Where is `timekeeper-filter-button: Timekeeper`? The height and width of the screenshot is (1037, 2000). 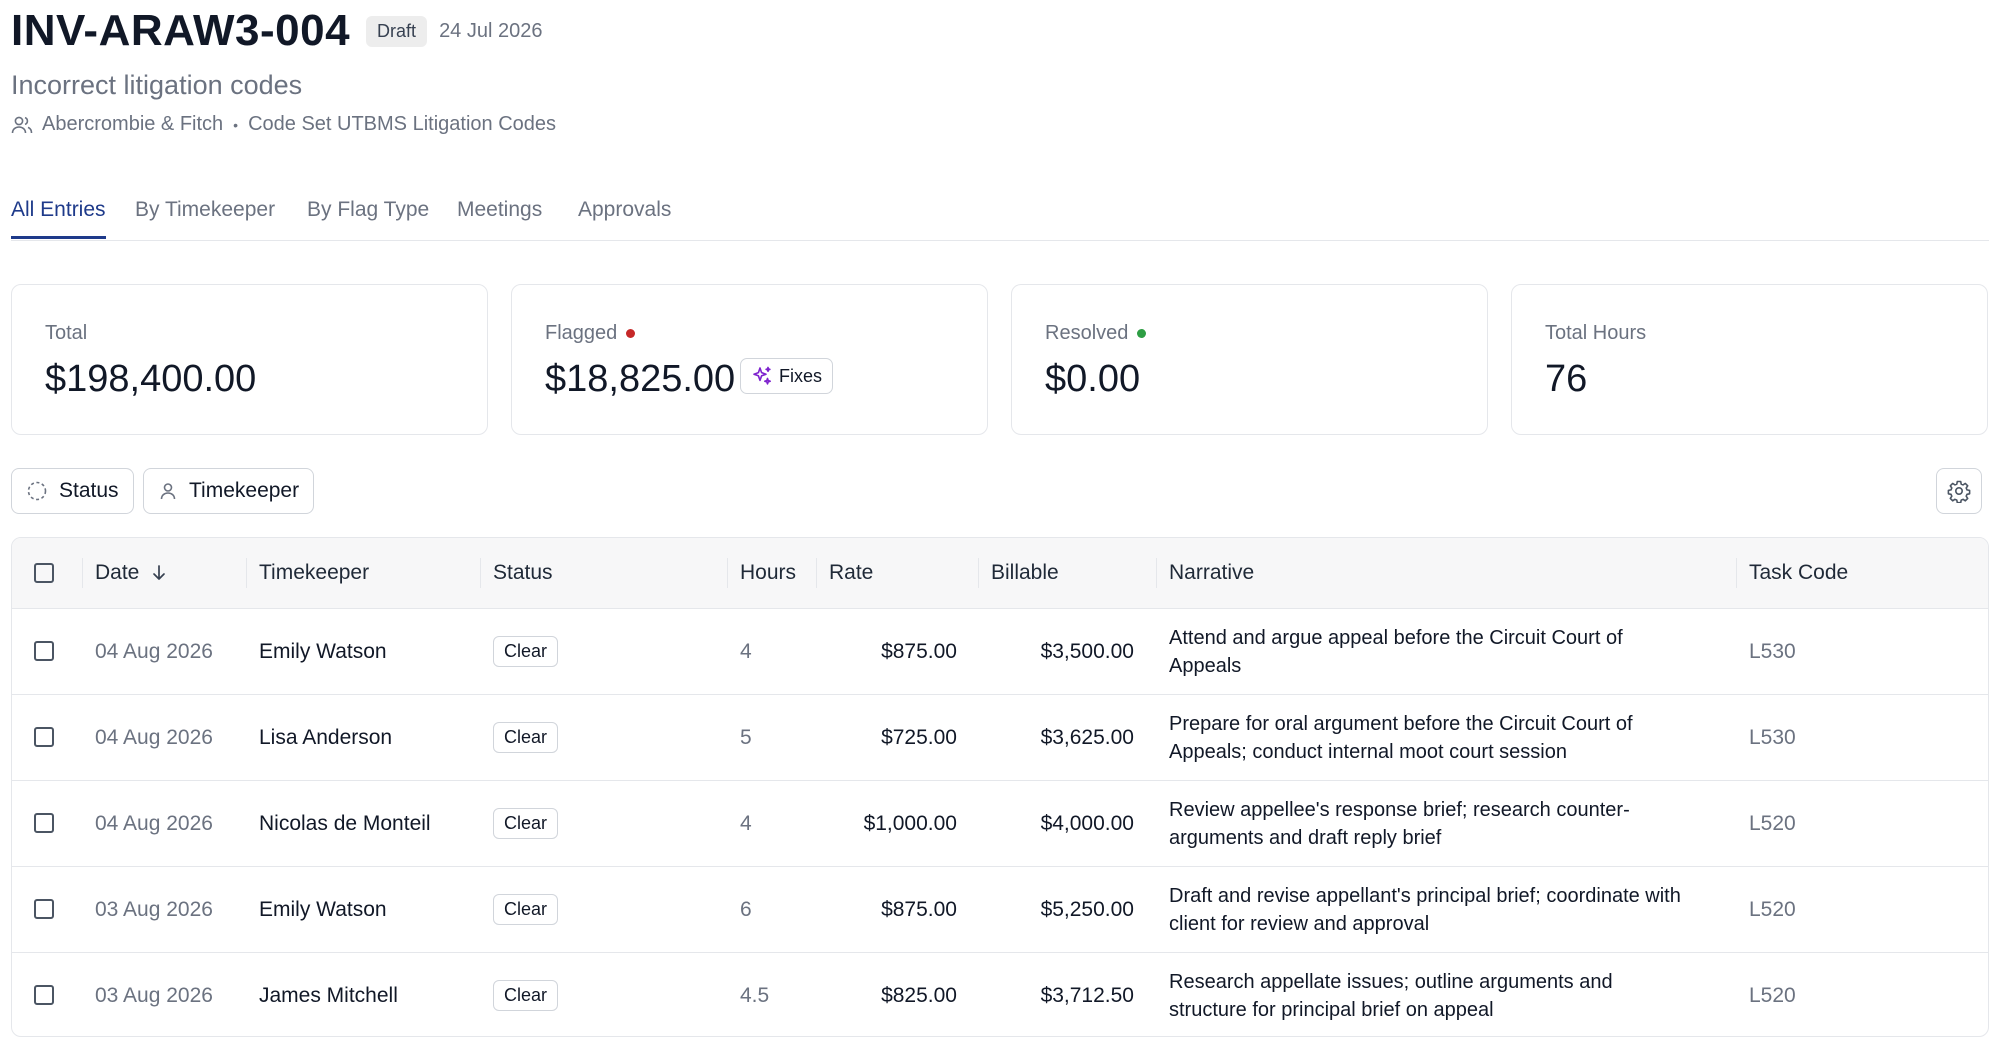 timekeeper-filter-button: Timekeeper is located at coordinates (229, 491).